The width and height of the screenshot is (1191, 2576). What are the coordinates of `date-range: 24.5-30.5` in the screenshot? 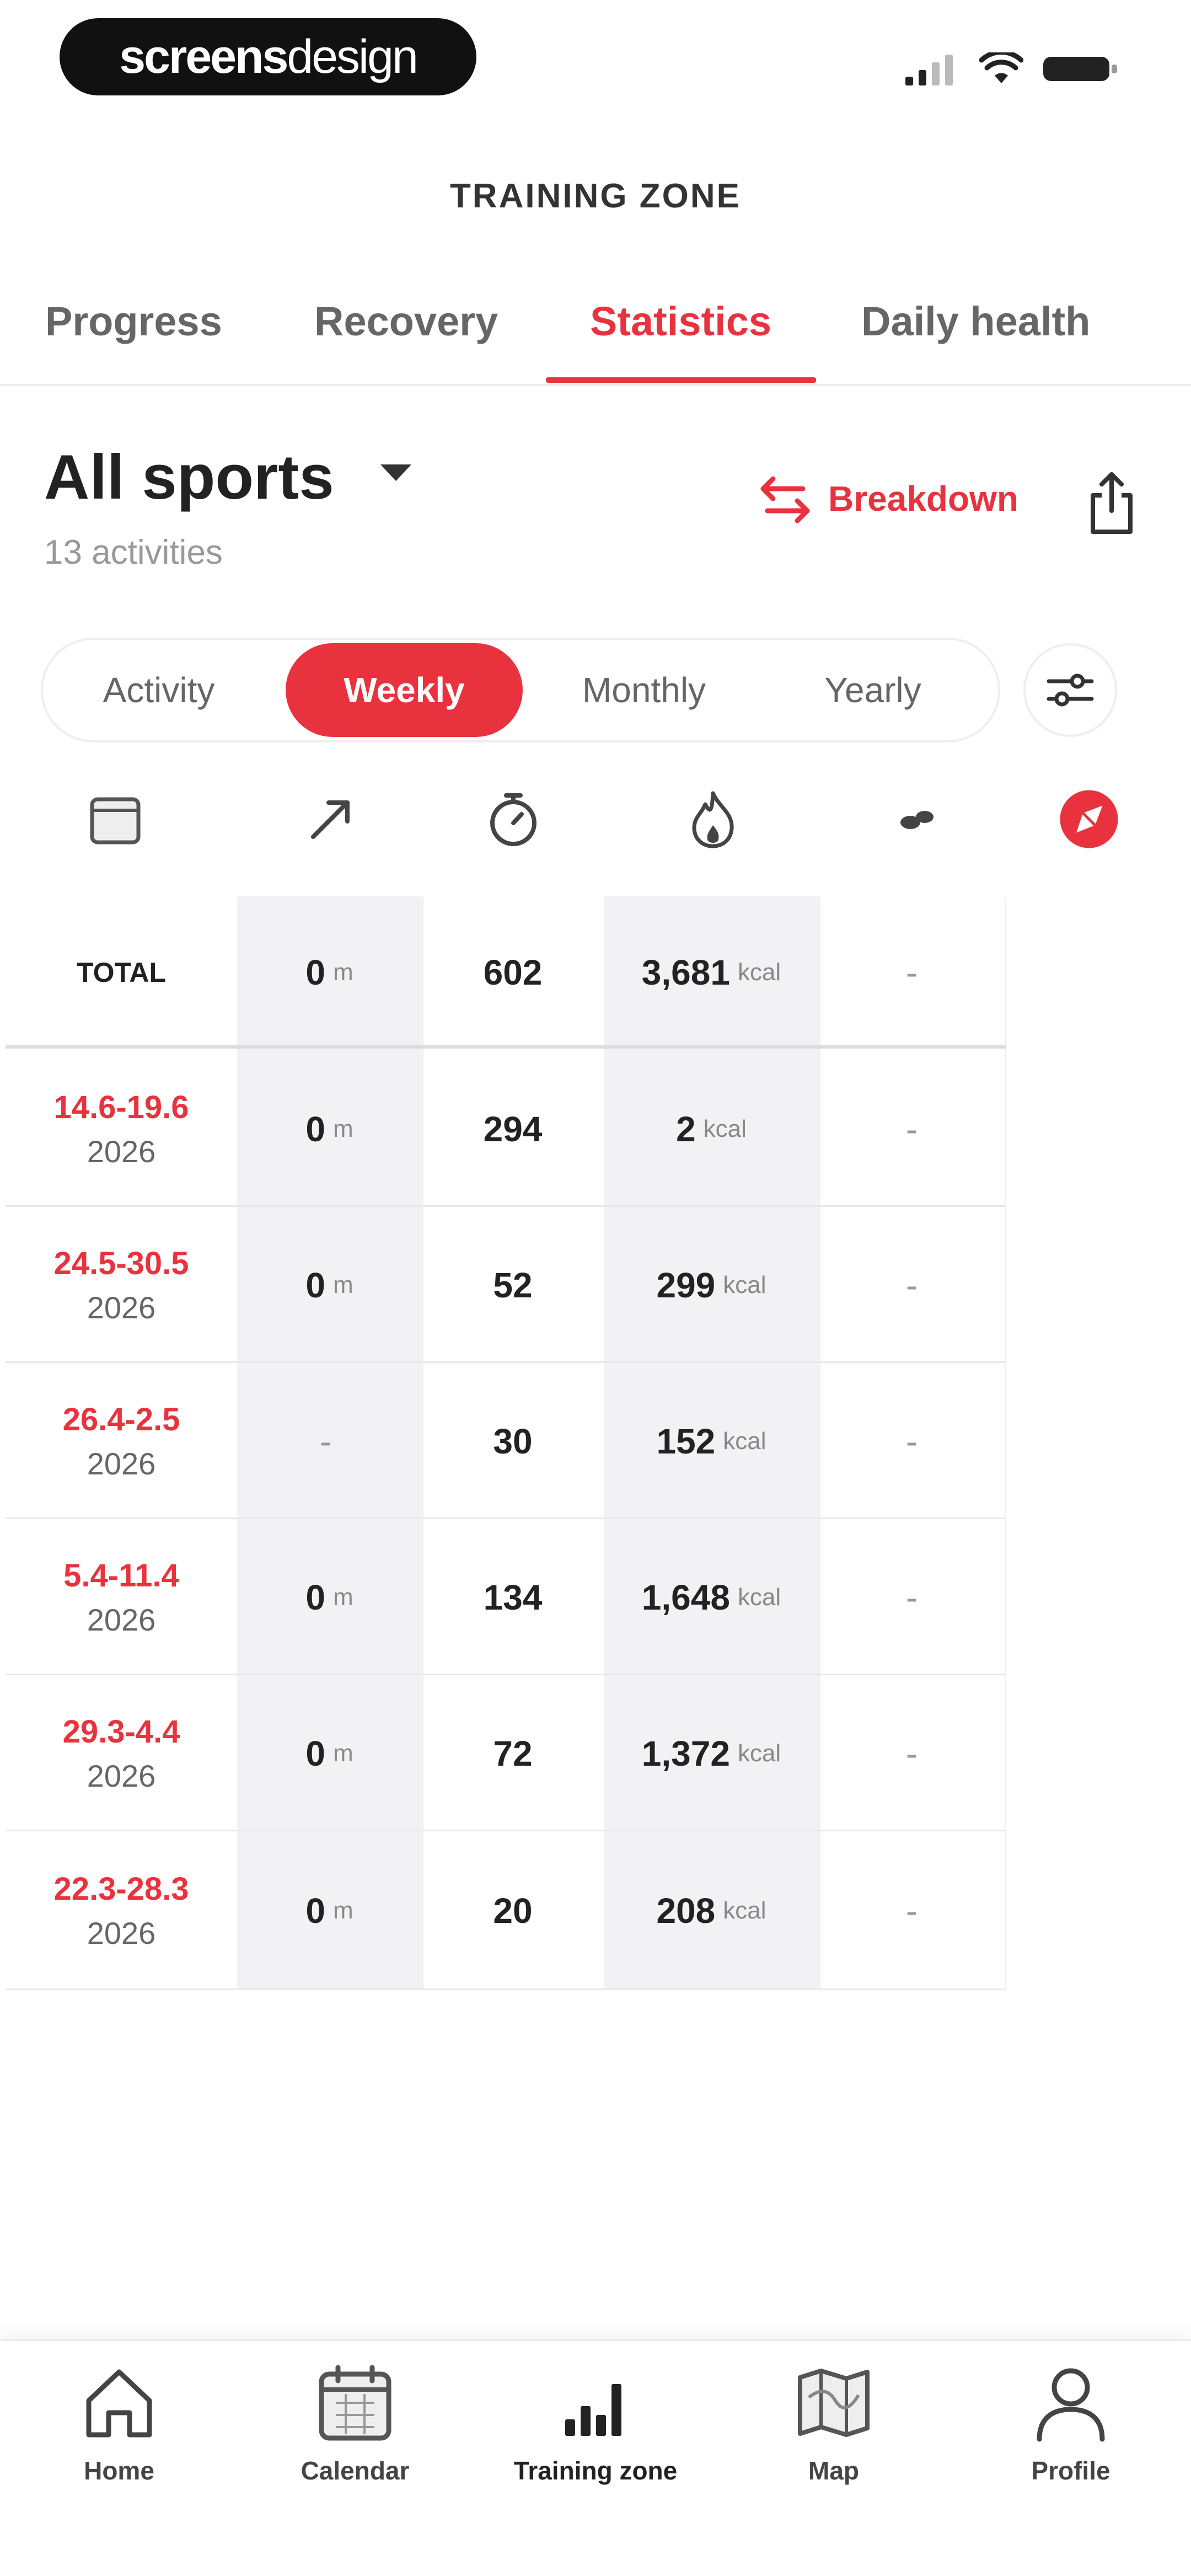 It's located at (121, 1263).